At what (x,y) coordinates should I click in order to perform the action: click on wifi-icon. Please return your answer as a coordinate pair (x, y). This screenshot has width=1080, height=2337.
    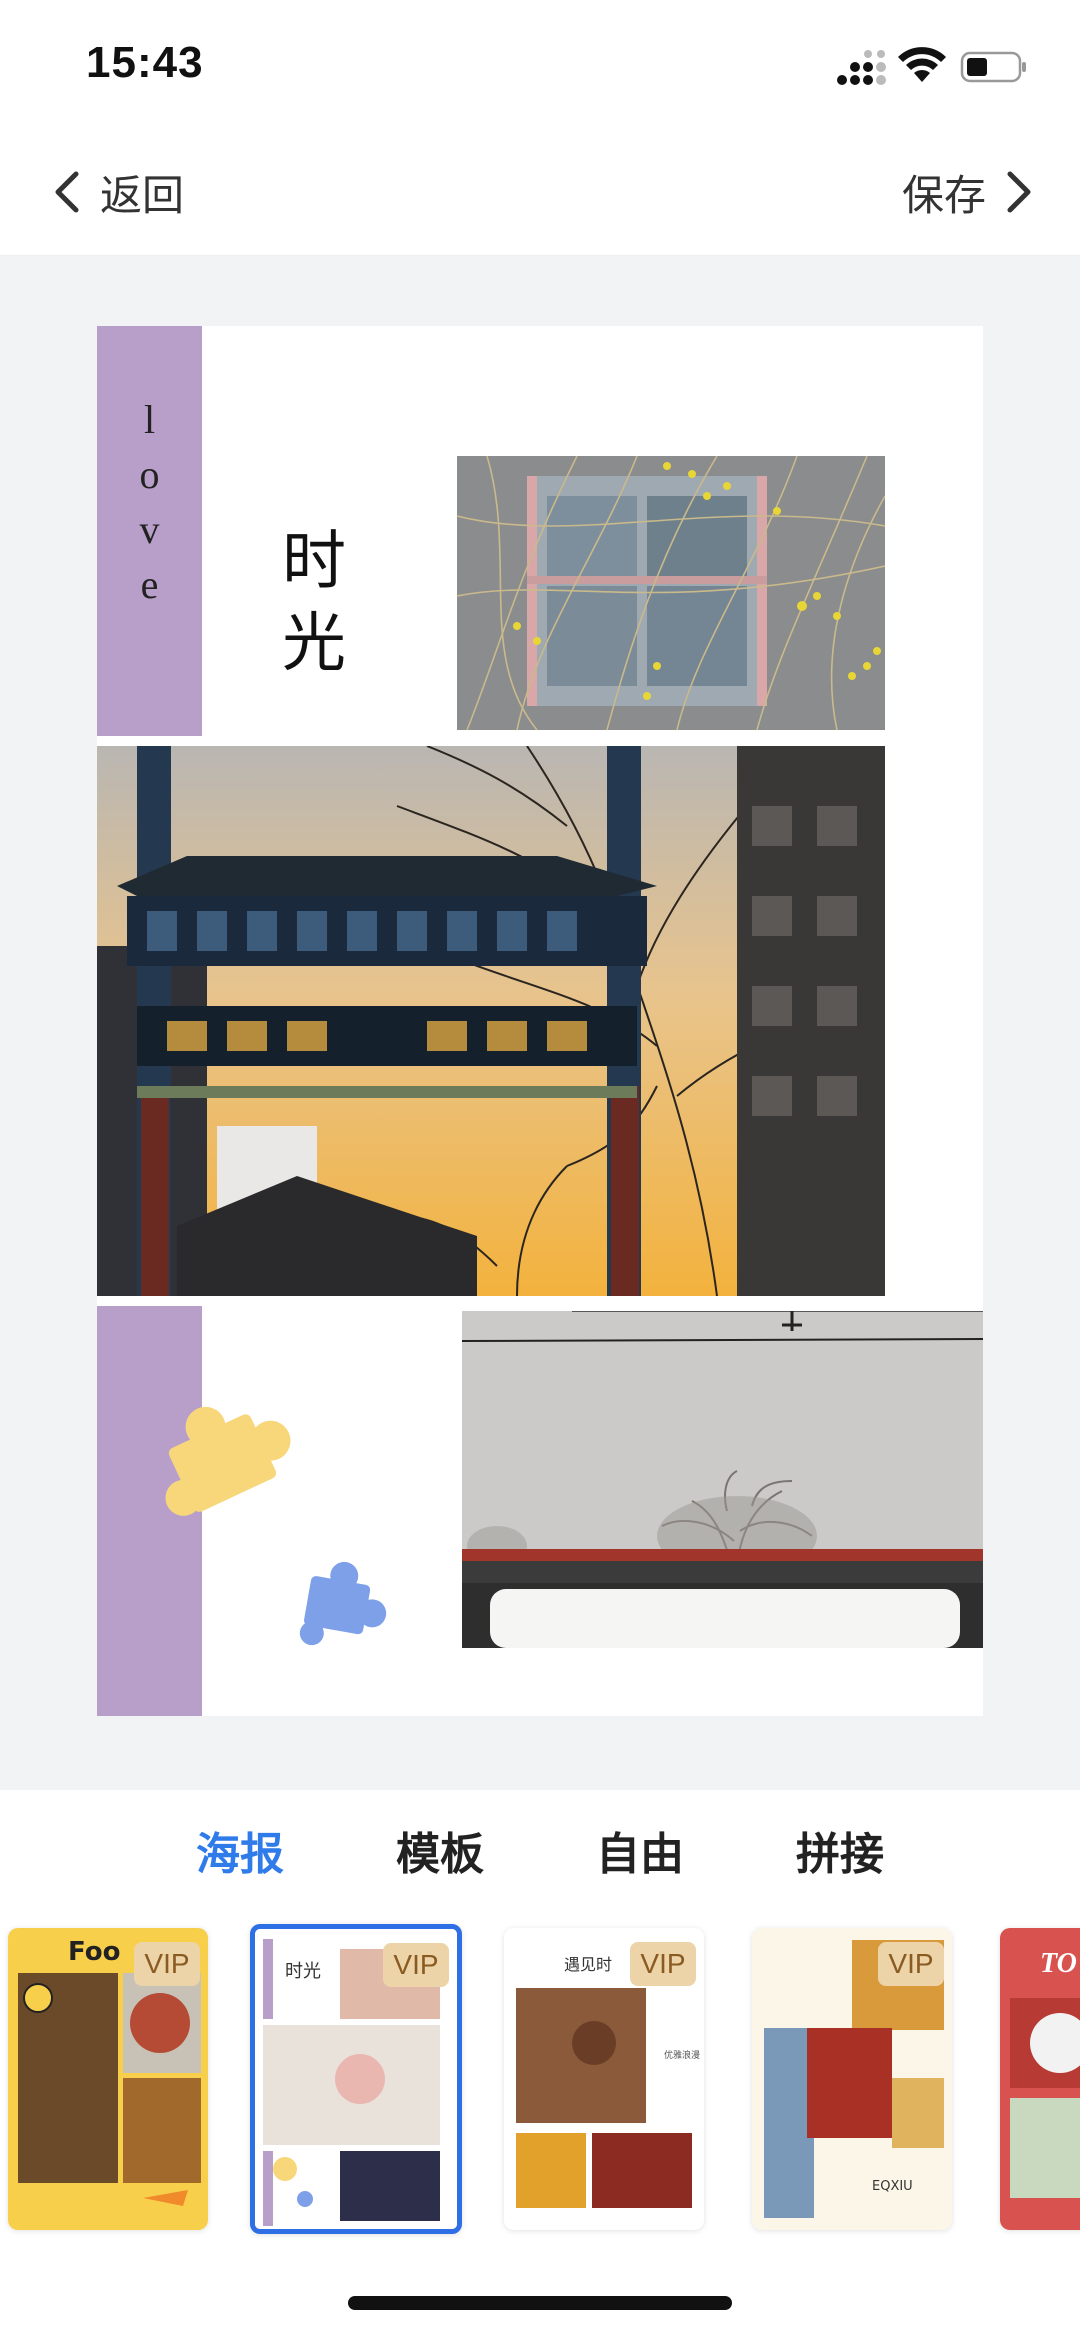
    Looking at the image, I should click on (922, 64).